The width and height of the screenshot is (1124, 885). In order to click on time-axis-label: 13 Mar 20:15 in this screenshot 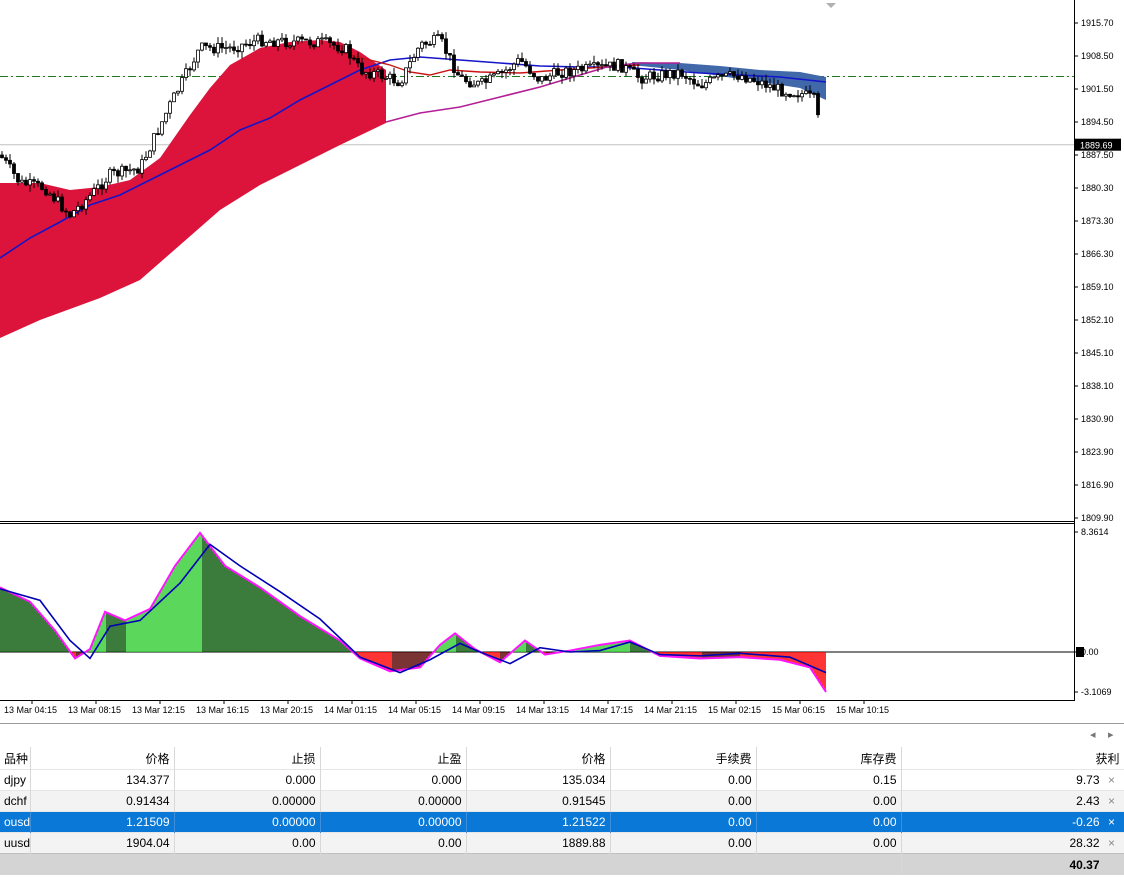, I will do `click(286, 710)`.